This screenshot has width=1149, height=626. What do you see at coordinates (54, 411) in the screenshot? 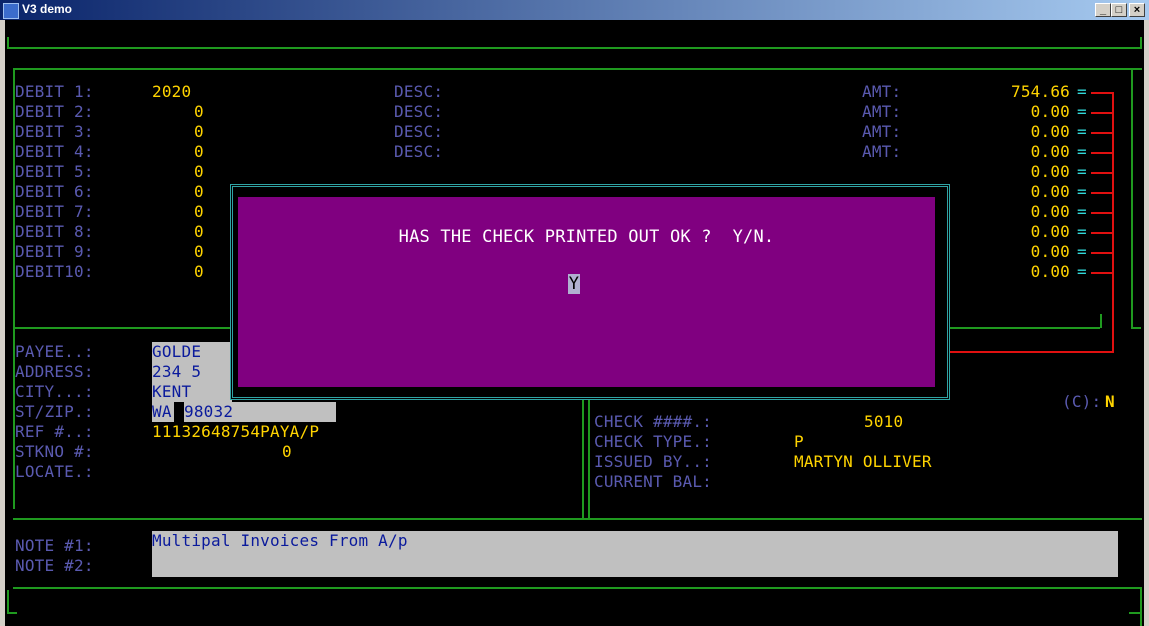
I see `stzip-label: ST/ZIP.:` at bounding box center [54, 411].